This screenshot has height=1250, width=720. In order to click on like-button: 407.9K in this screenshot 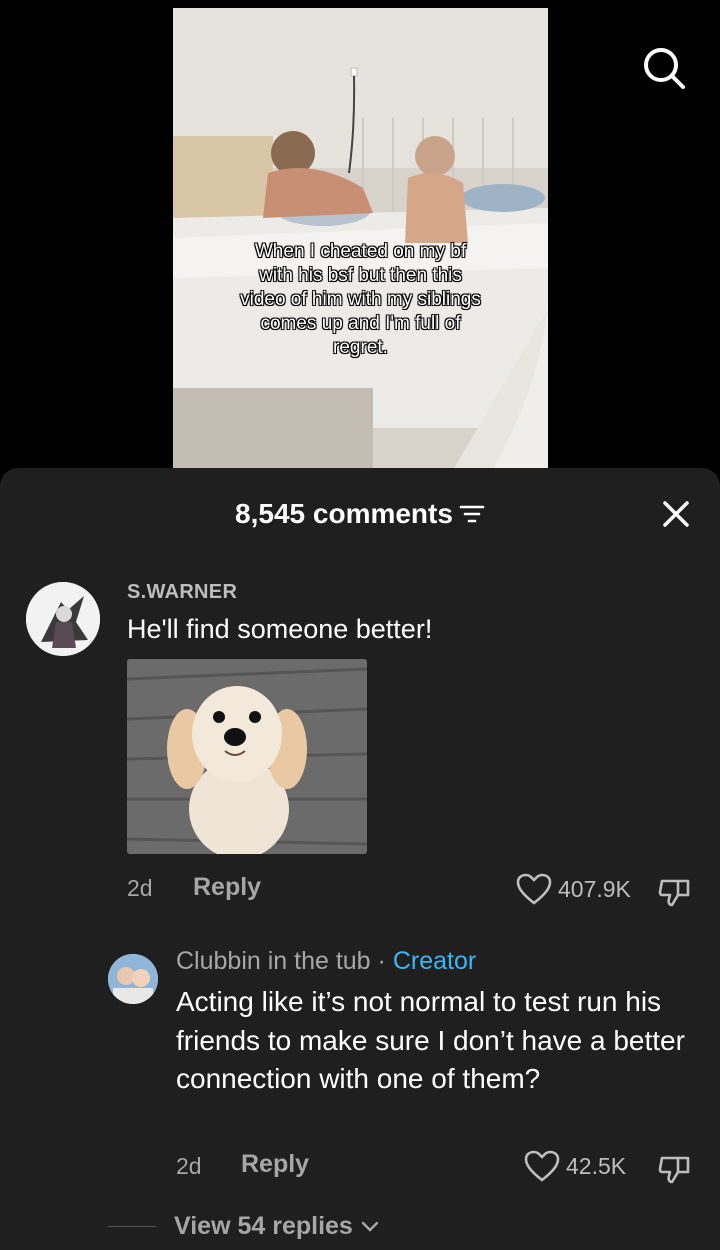, I will do `click(573, 889)`.